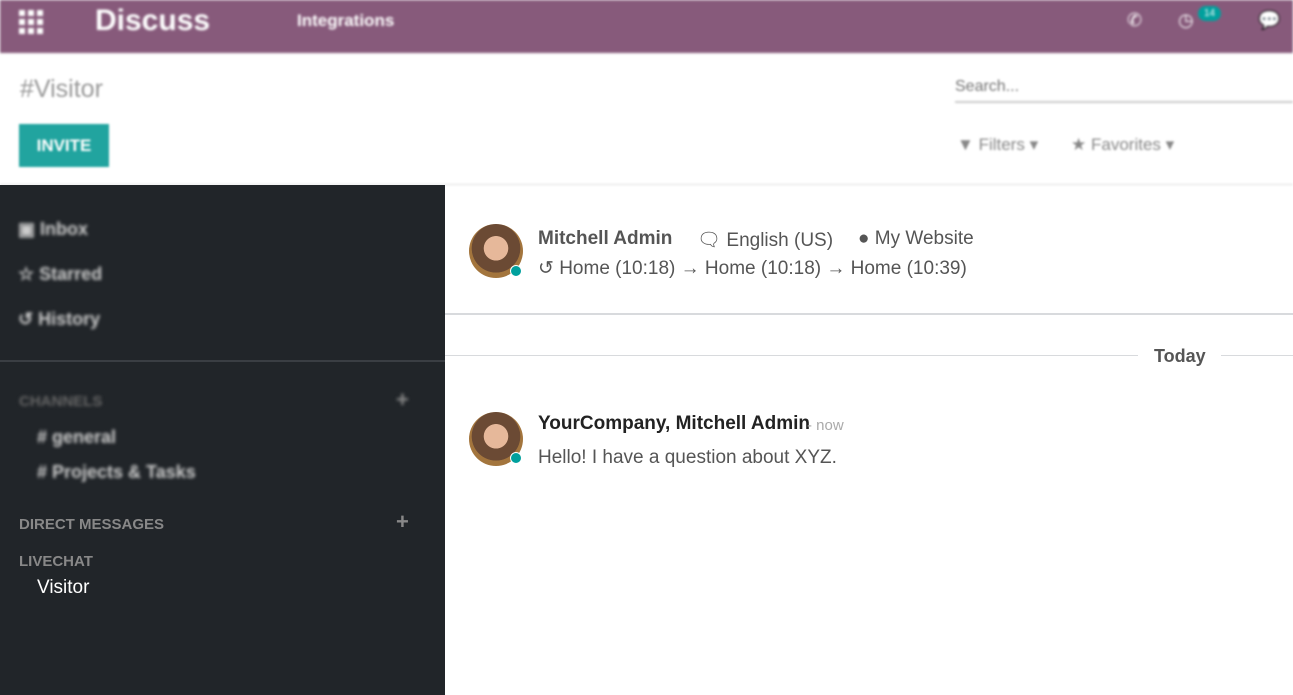  I want to click on add-dm-icon: +, so click(402, 522).